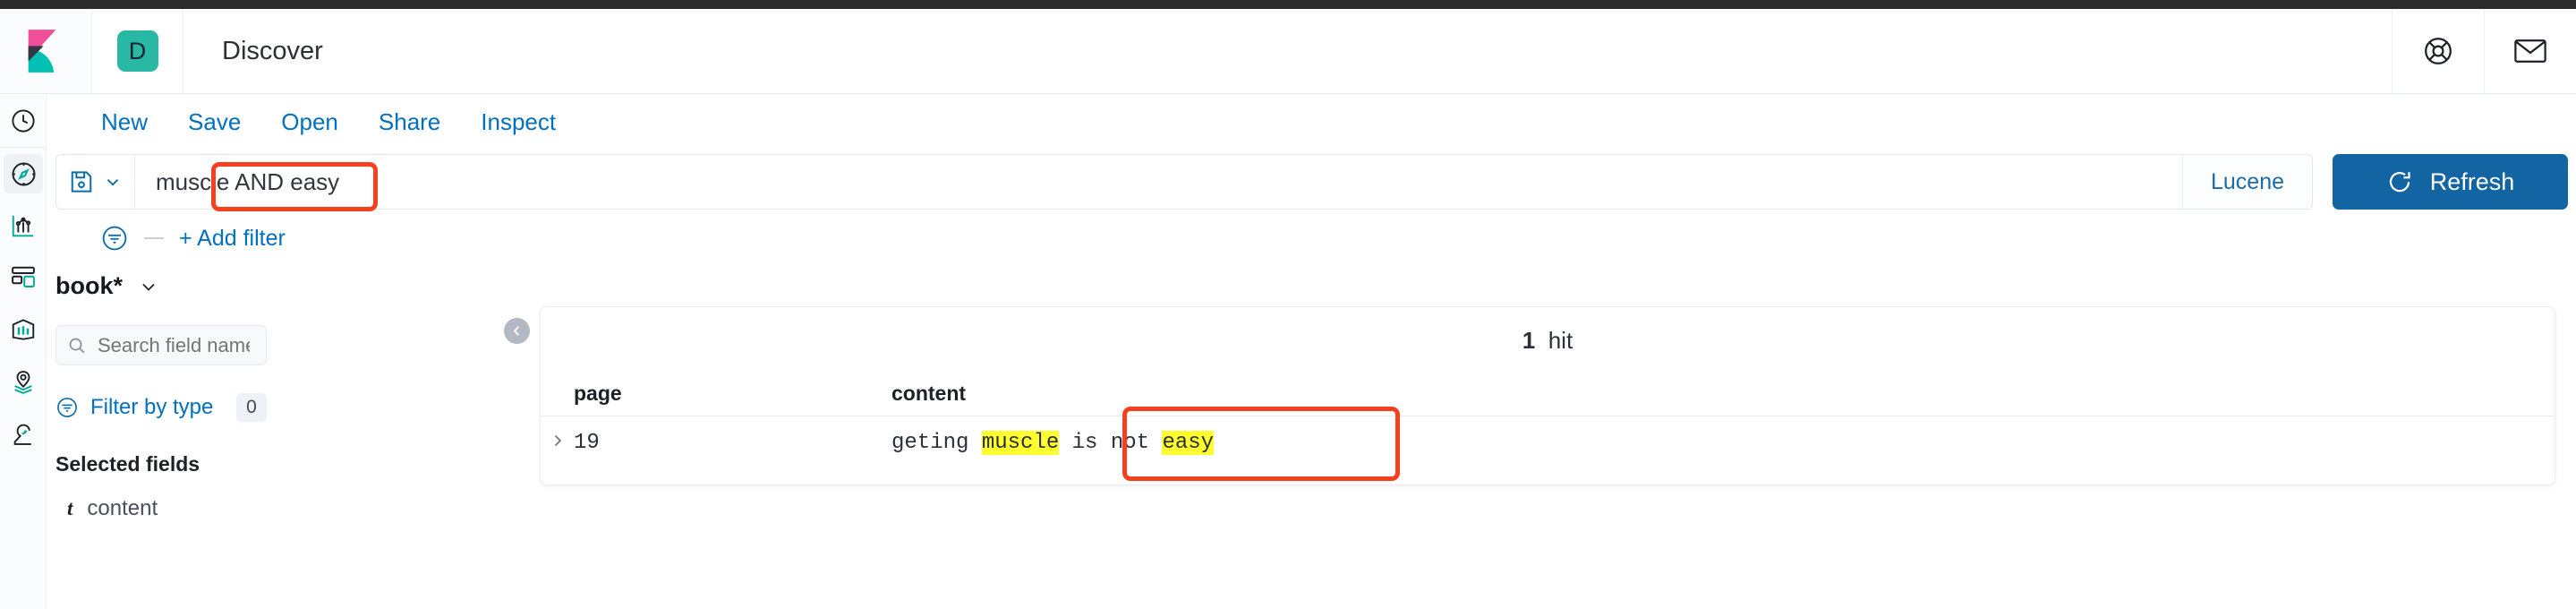  What do you see at coordinates (1288, 51) in the screenshot?
I see `app-header: D Discover` at bounding box center [1288, 51].